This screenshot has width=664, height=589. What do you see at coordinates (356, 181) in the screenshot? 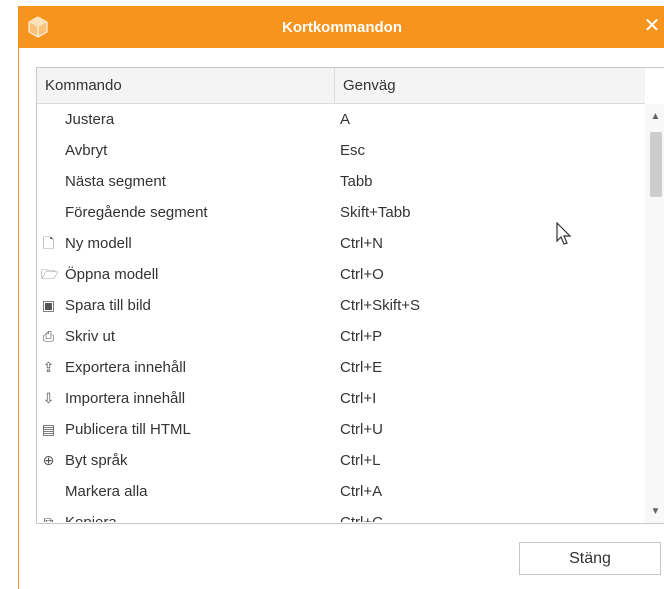
I see `shortcut-label: Tabb` at bounding box center [356, 181].